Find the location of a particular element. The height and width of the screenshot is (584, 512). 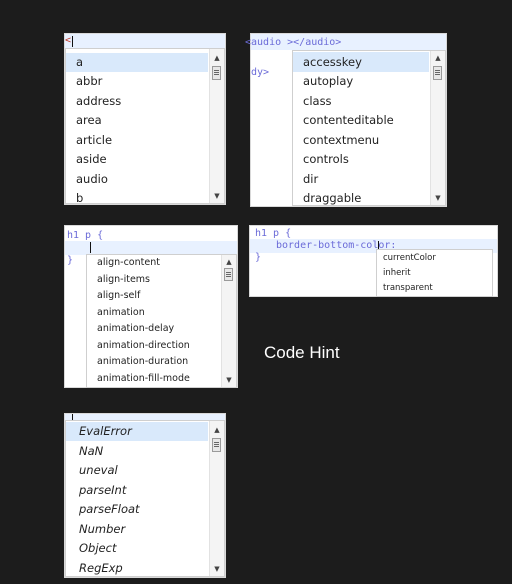

hint-item: b is located at coordinates (137, 196).